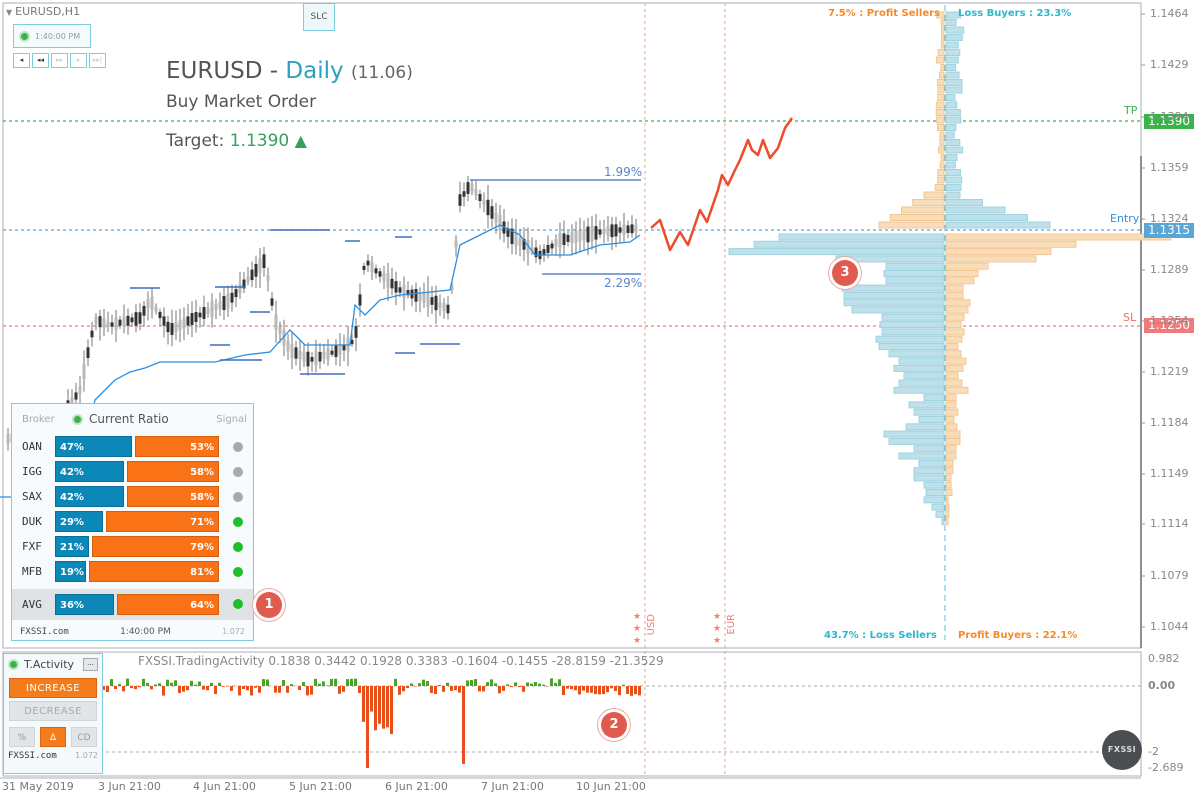 Image resolution: width=1200 pixels, height=800 pixels. Describe the element at coordinates (1131, 110) in the screenshot. I see `tp-label: TP` at that location.